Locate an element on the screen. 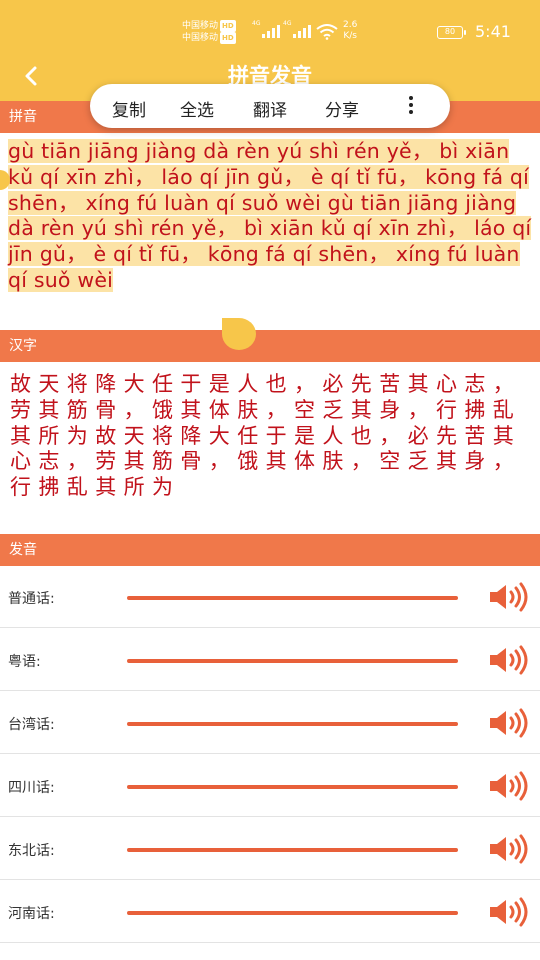 Image resolution: width=540 pixels, height=960 pixels. dialect-row-henan: 河南话: is located at coordinates (270, 912).